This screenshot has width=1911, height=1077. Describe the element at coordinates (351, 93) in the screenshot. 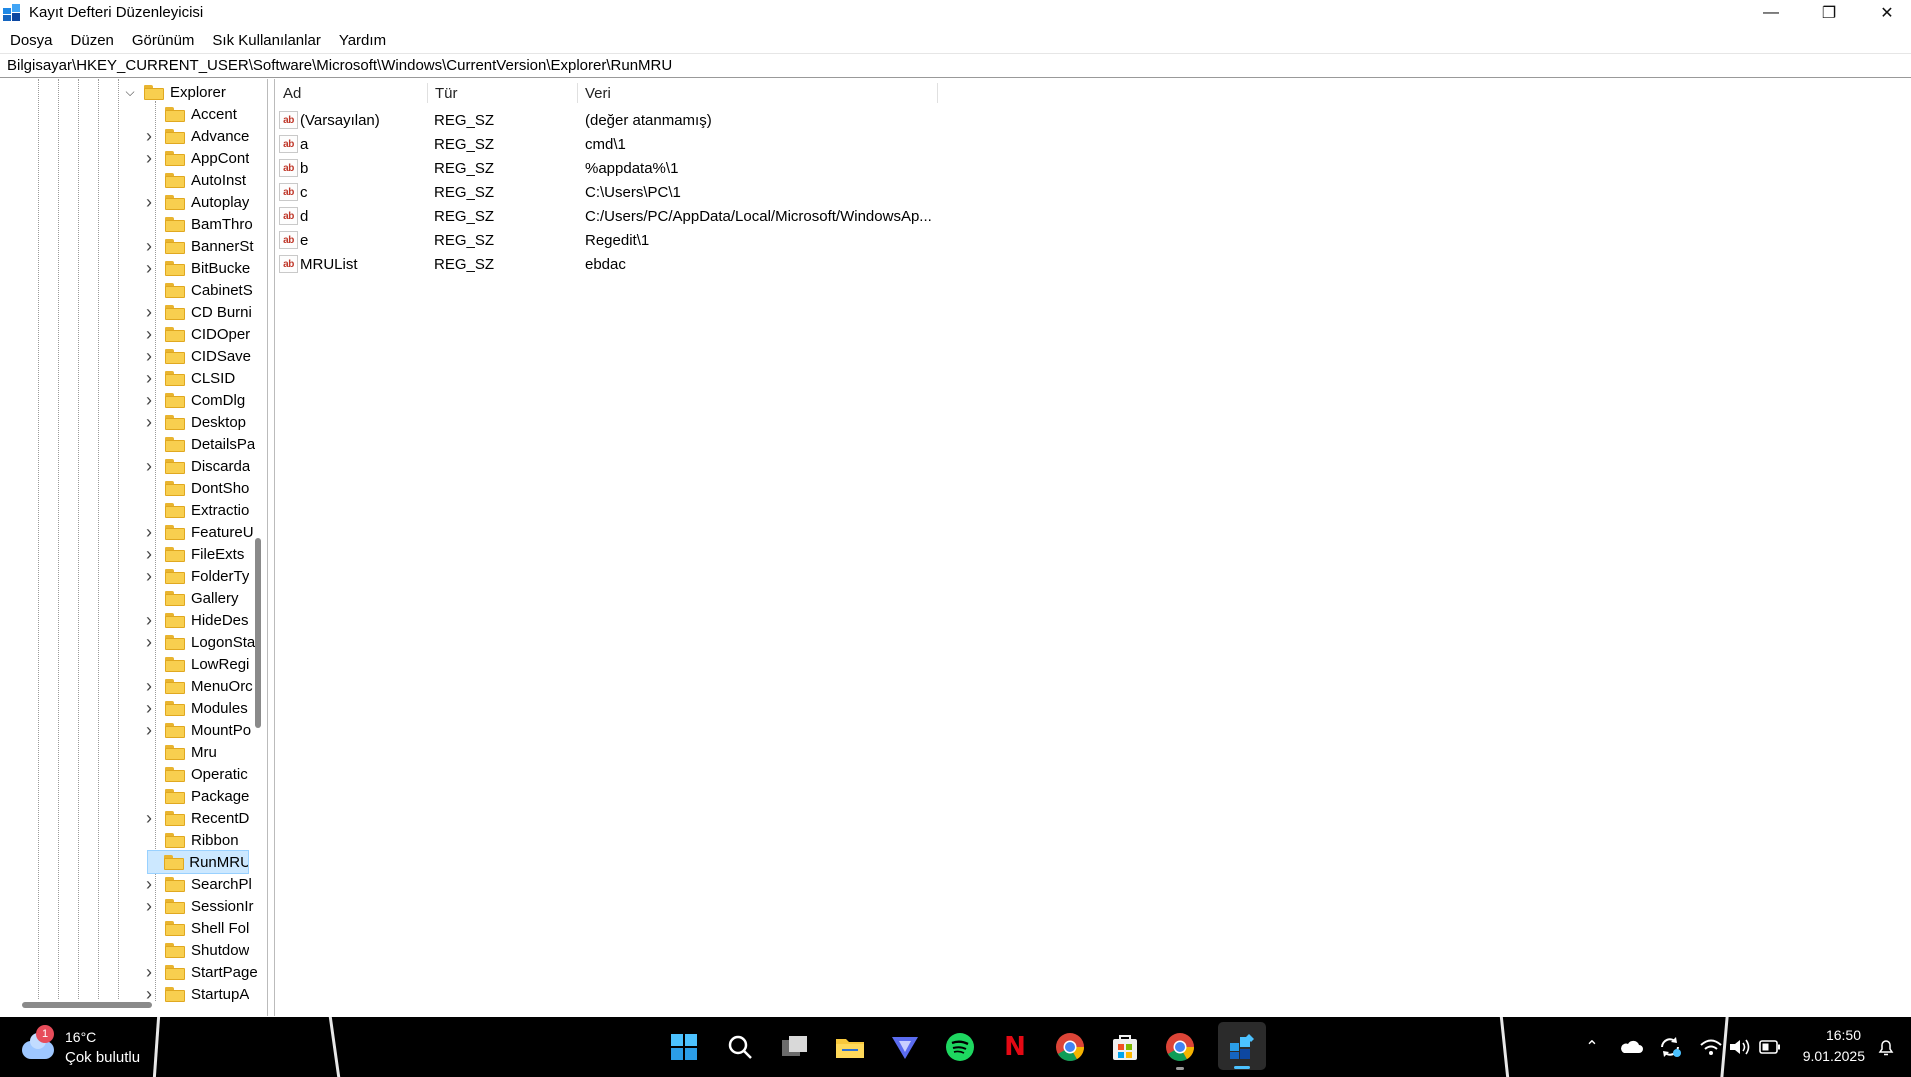

I see `column-header-name: Ad` at that location.